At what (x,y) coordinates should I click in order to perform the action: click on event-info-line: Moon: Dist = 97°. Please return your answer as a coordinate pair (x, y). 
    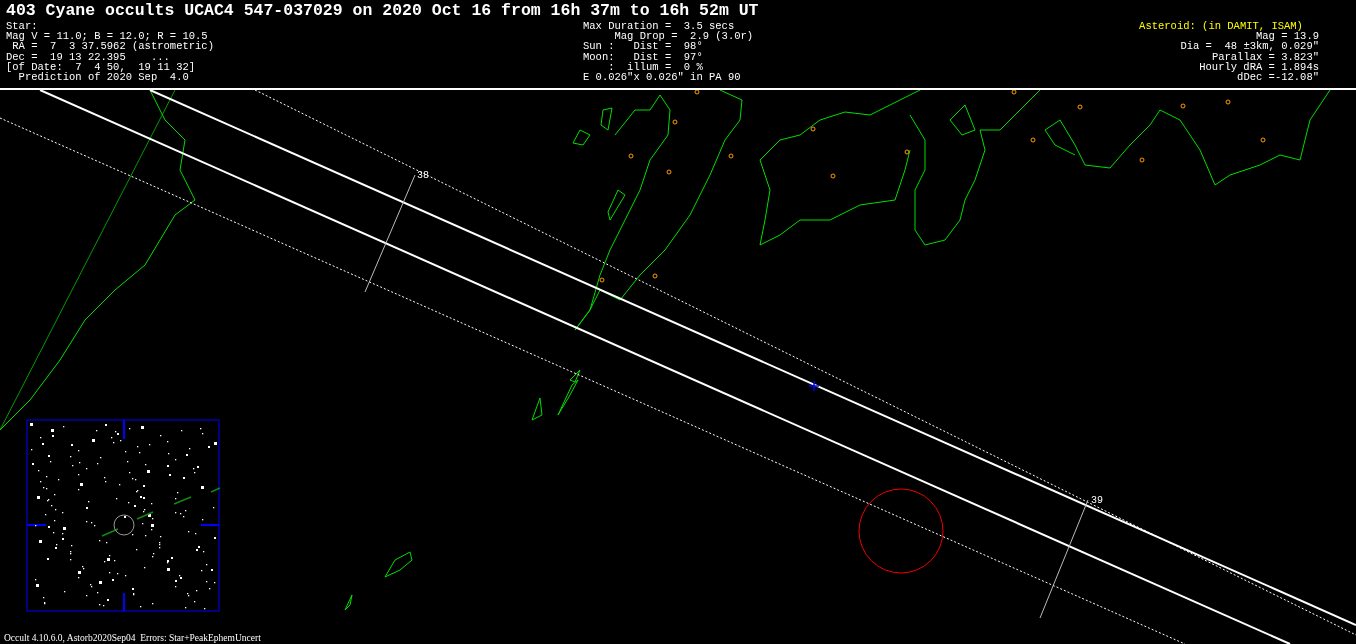
    Looking at the image, I should click on (643, 56).